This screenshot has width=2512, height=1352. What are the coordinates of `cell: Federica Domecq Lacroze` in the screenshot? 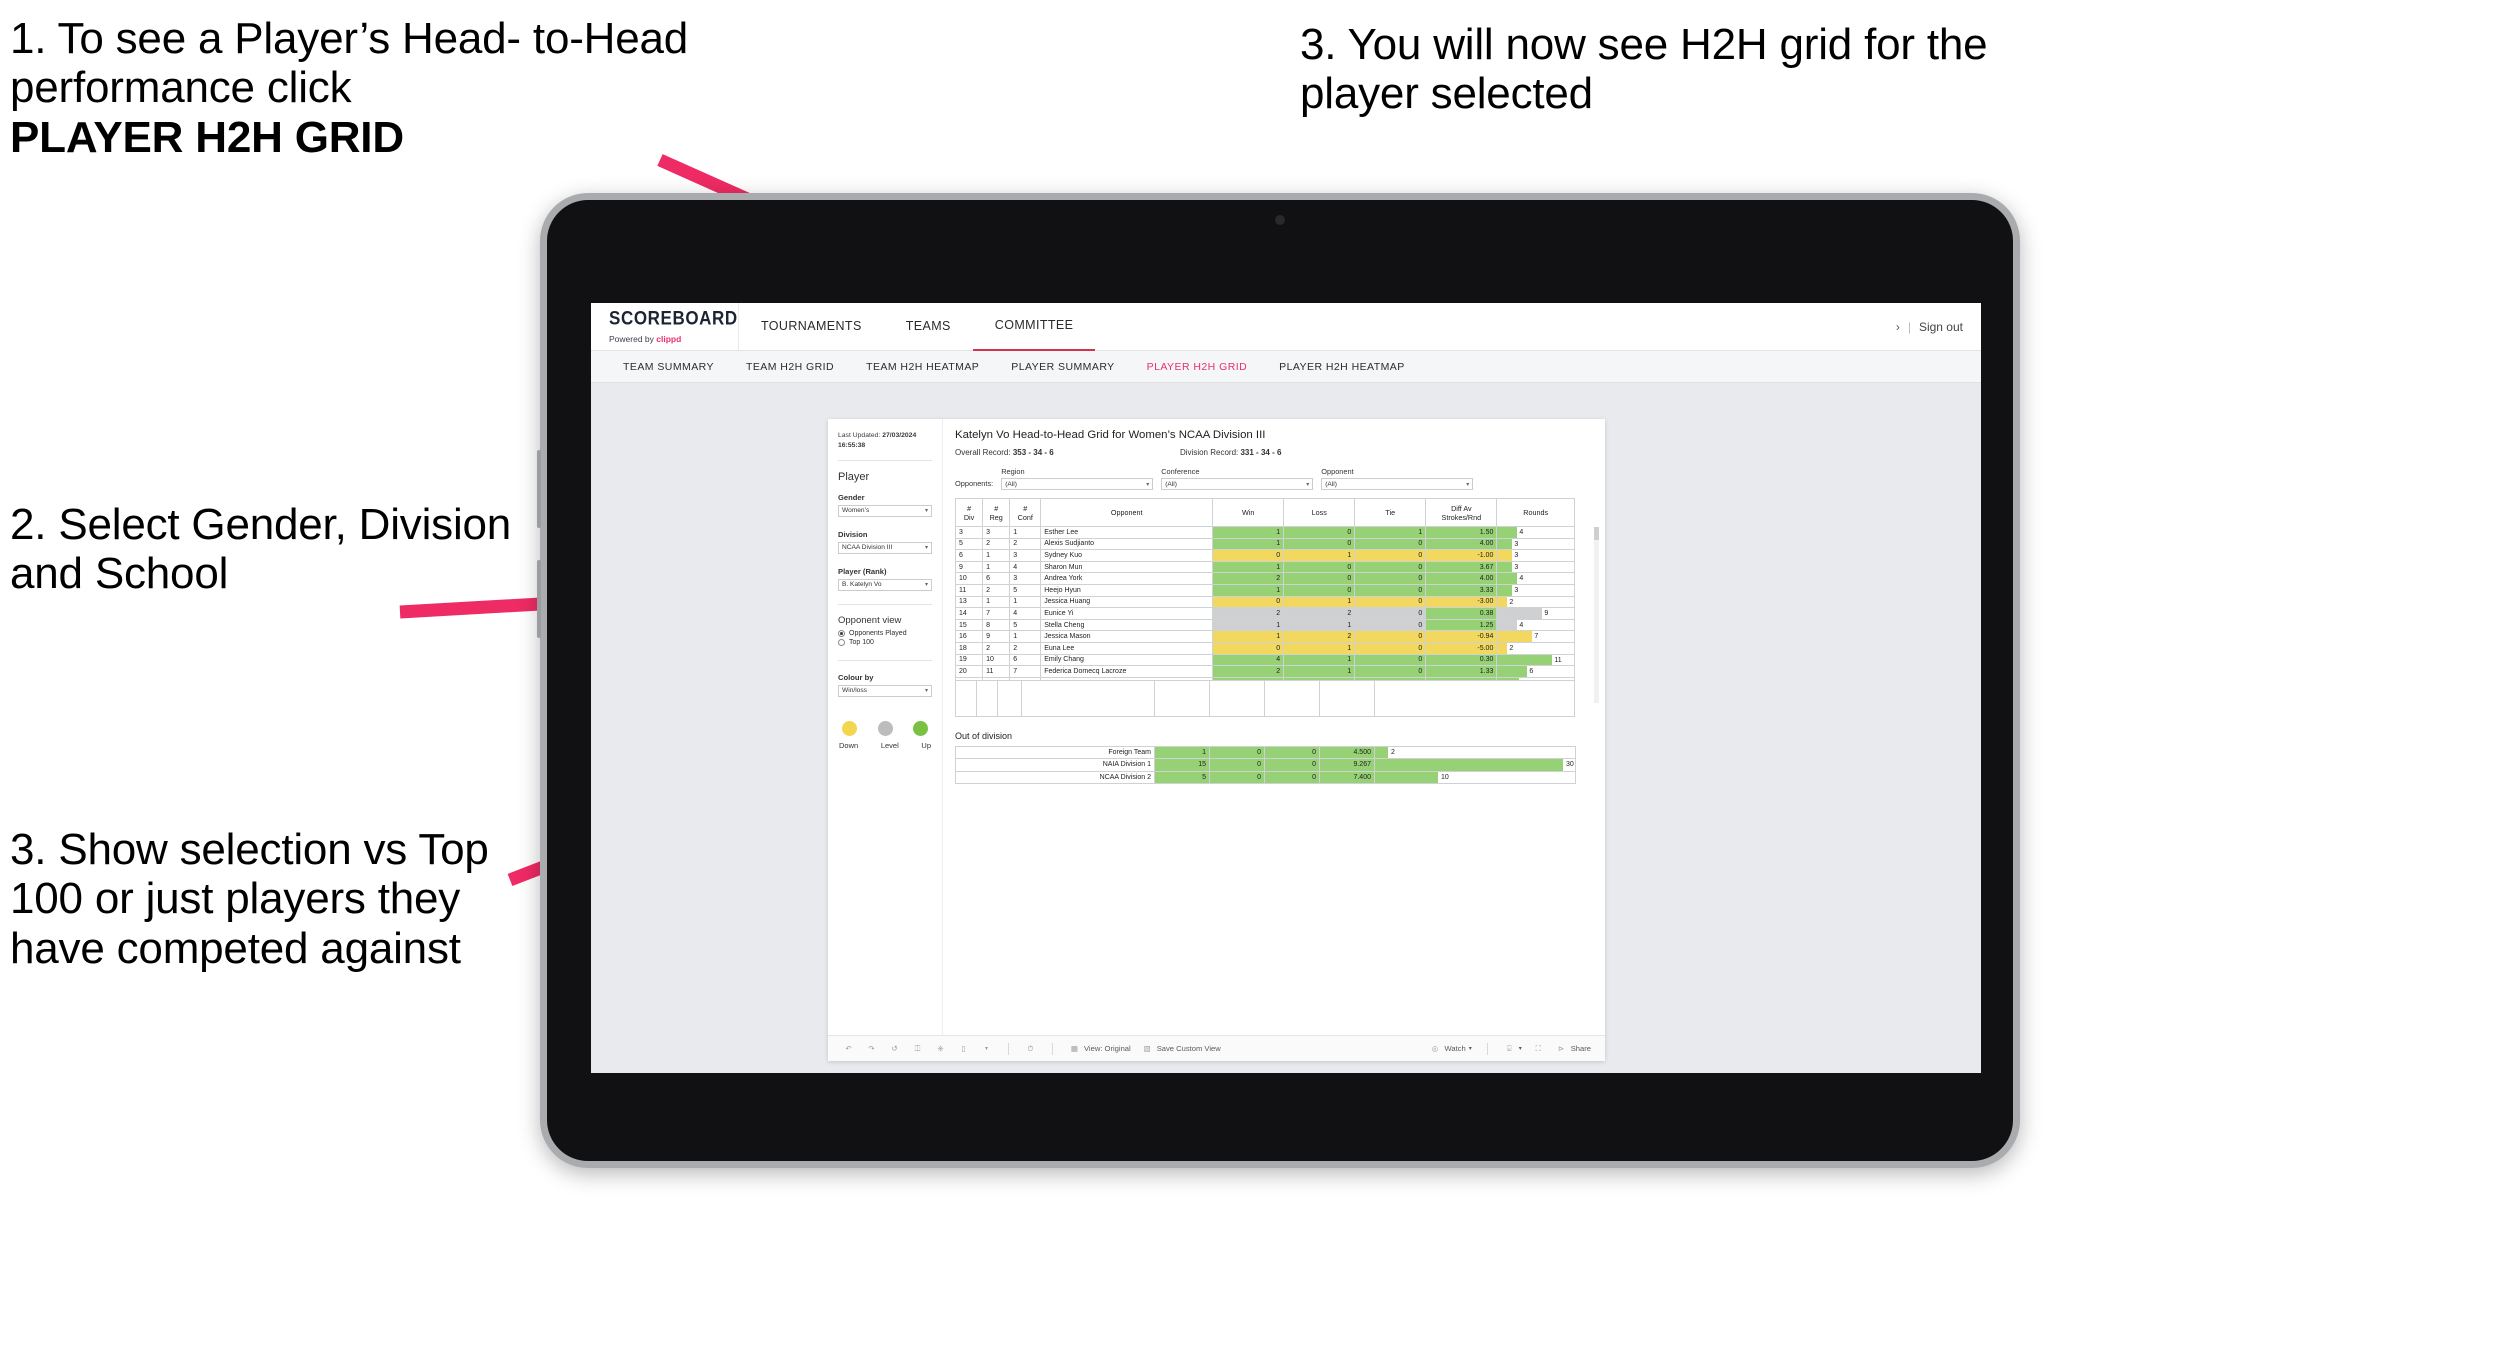 It's located at (1127, 671).